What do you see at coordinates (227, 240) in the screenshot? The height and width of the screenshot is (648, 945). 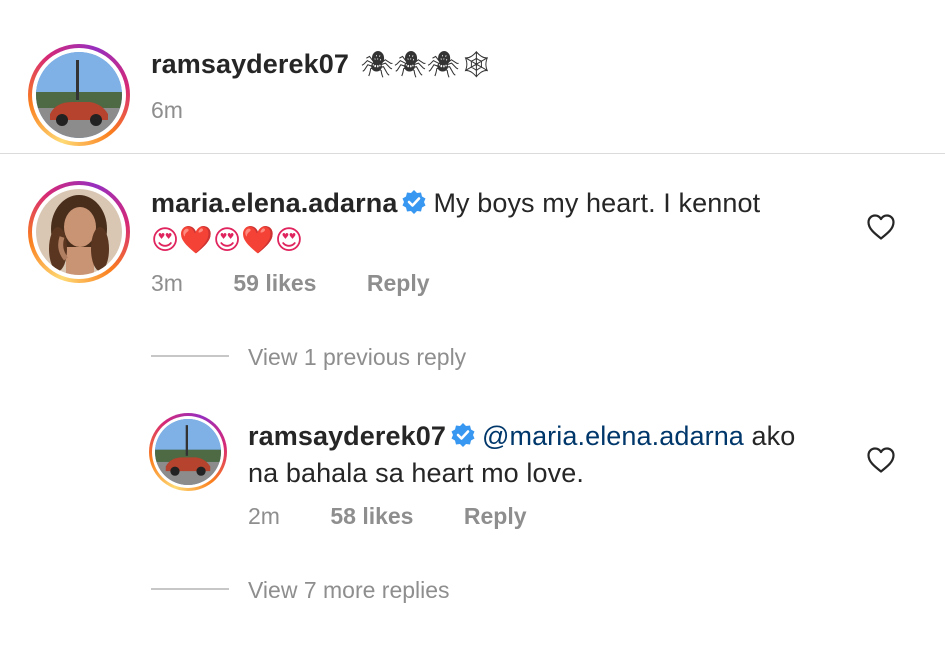 I see `comment-emojis: 😍❤️😍❤️😍` at bounding box center [227, 240].